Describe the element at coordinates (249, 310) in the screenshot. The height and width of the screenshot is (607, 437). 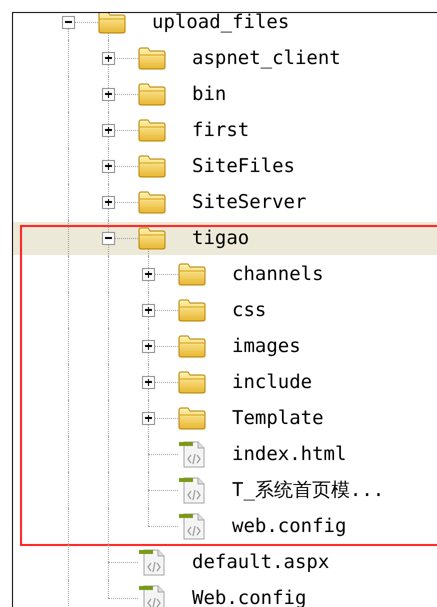
I see `folder-name: css` at that location.